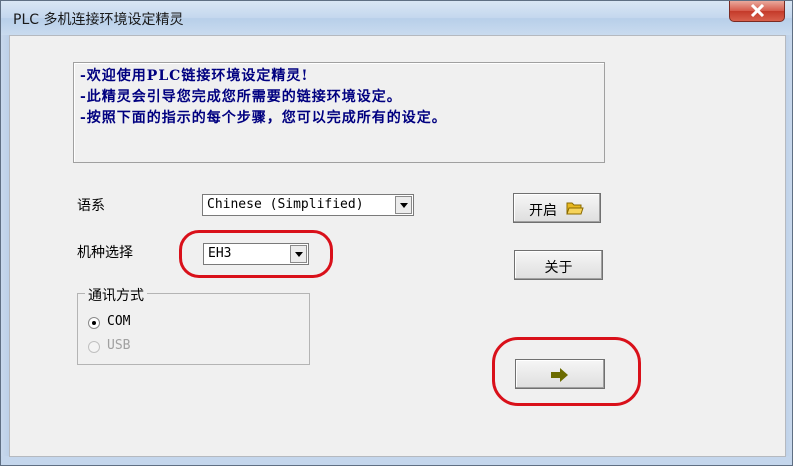  Describe the element at coordinates (116, 295) in the screenshot. I see `comm-group-label: 通讯方式` at that location.